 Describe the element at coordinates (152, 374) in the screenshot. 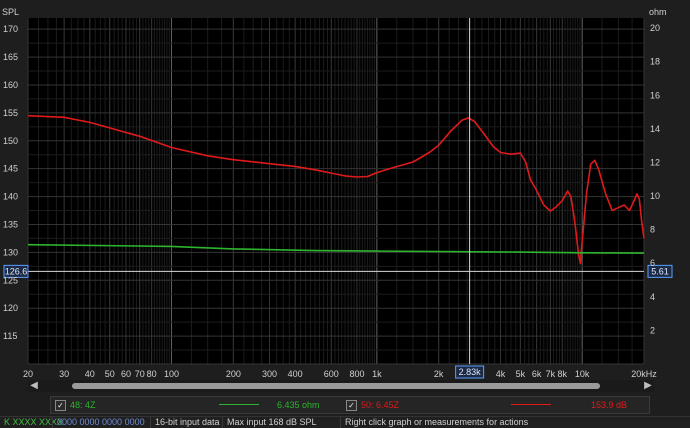

I see `x-tick-label: 80` at that location.